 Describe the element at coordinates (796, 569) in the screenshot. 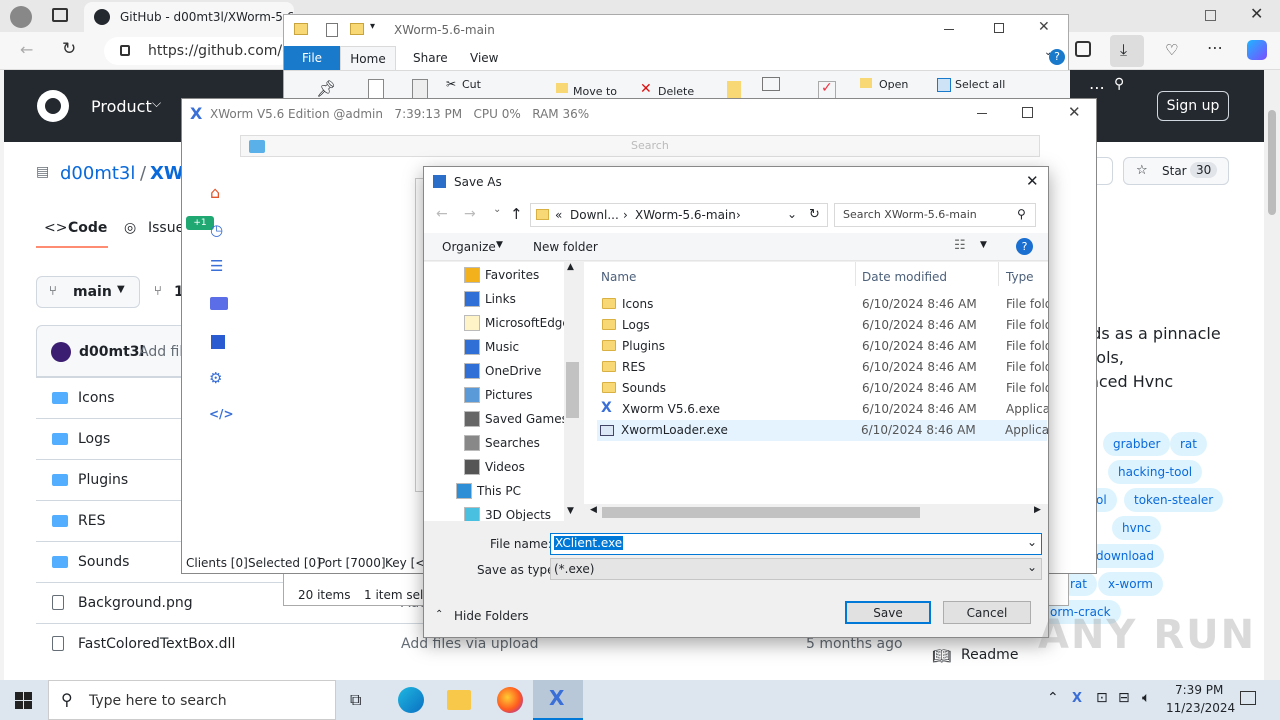

I see `save-type-select: (*.exe) ⌄` at that location.